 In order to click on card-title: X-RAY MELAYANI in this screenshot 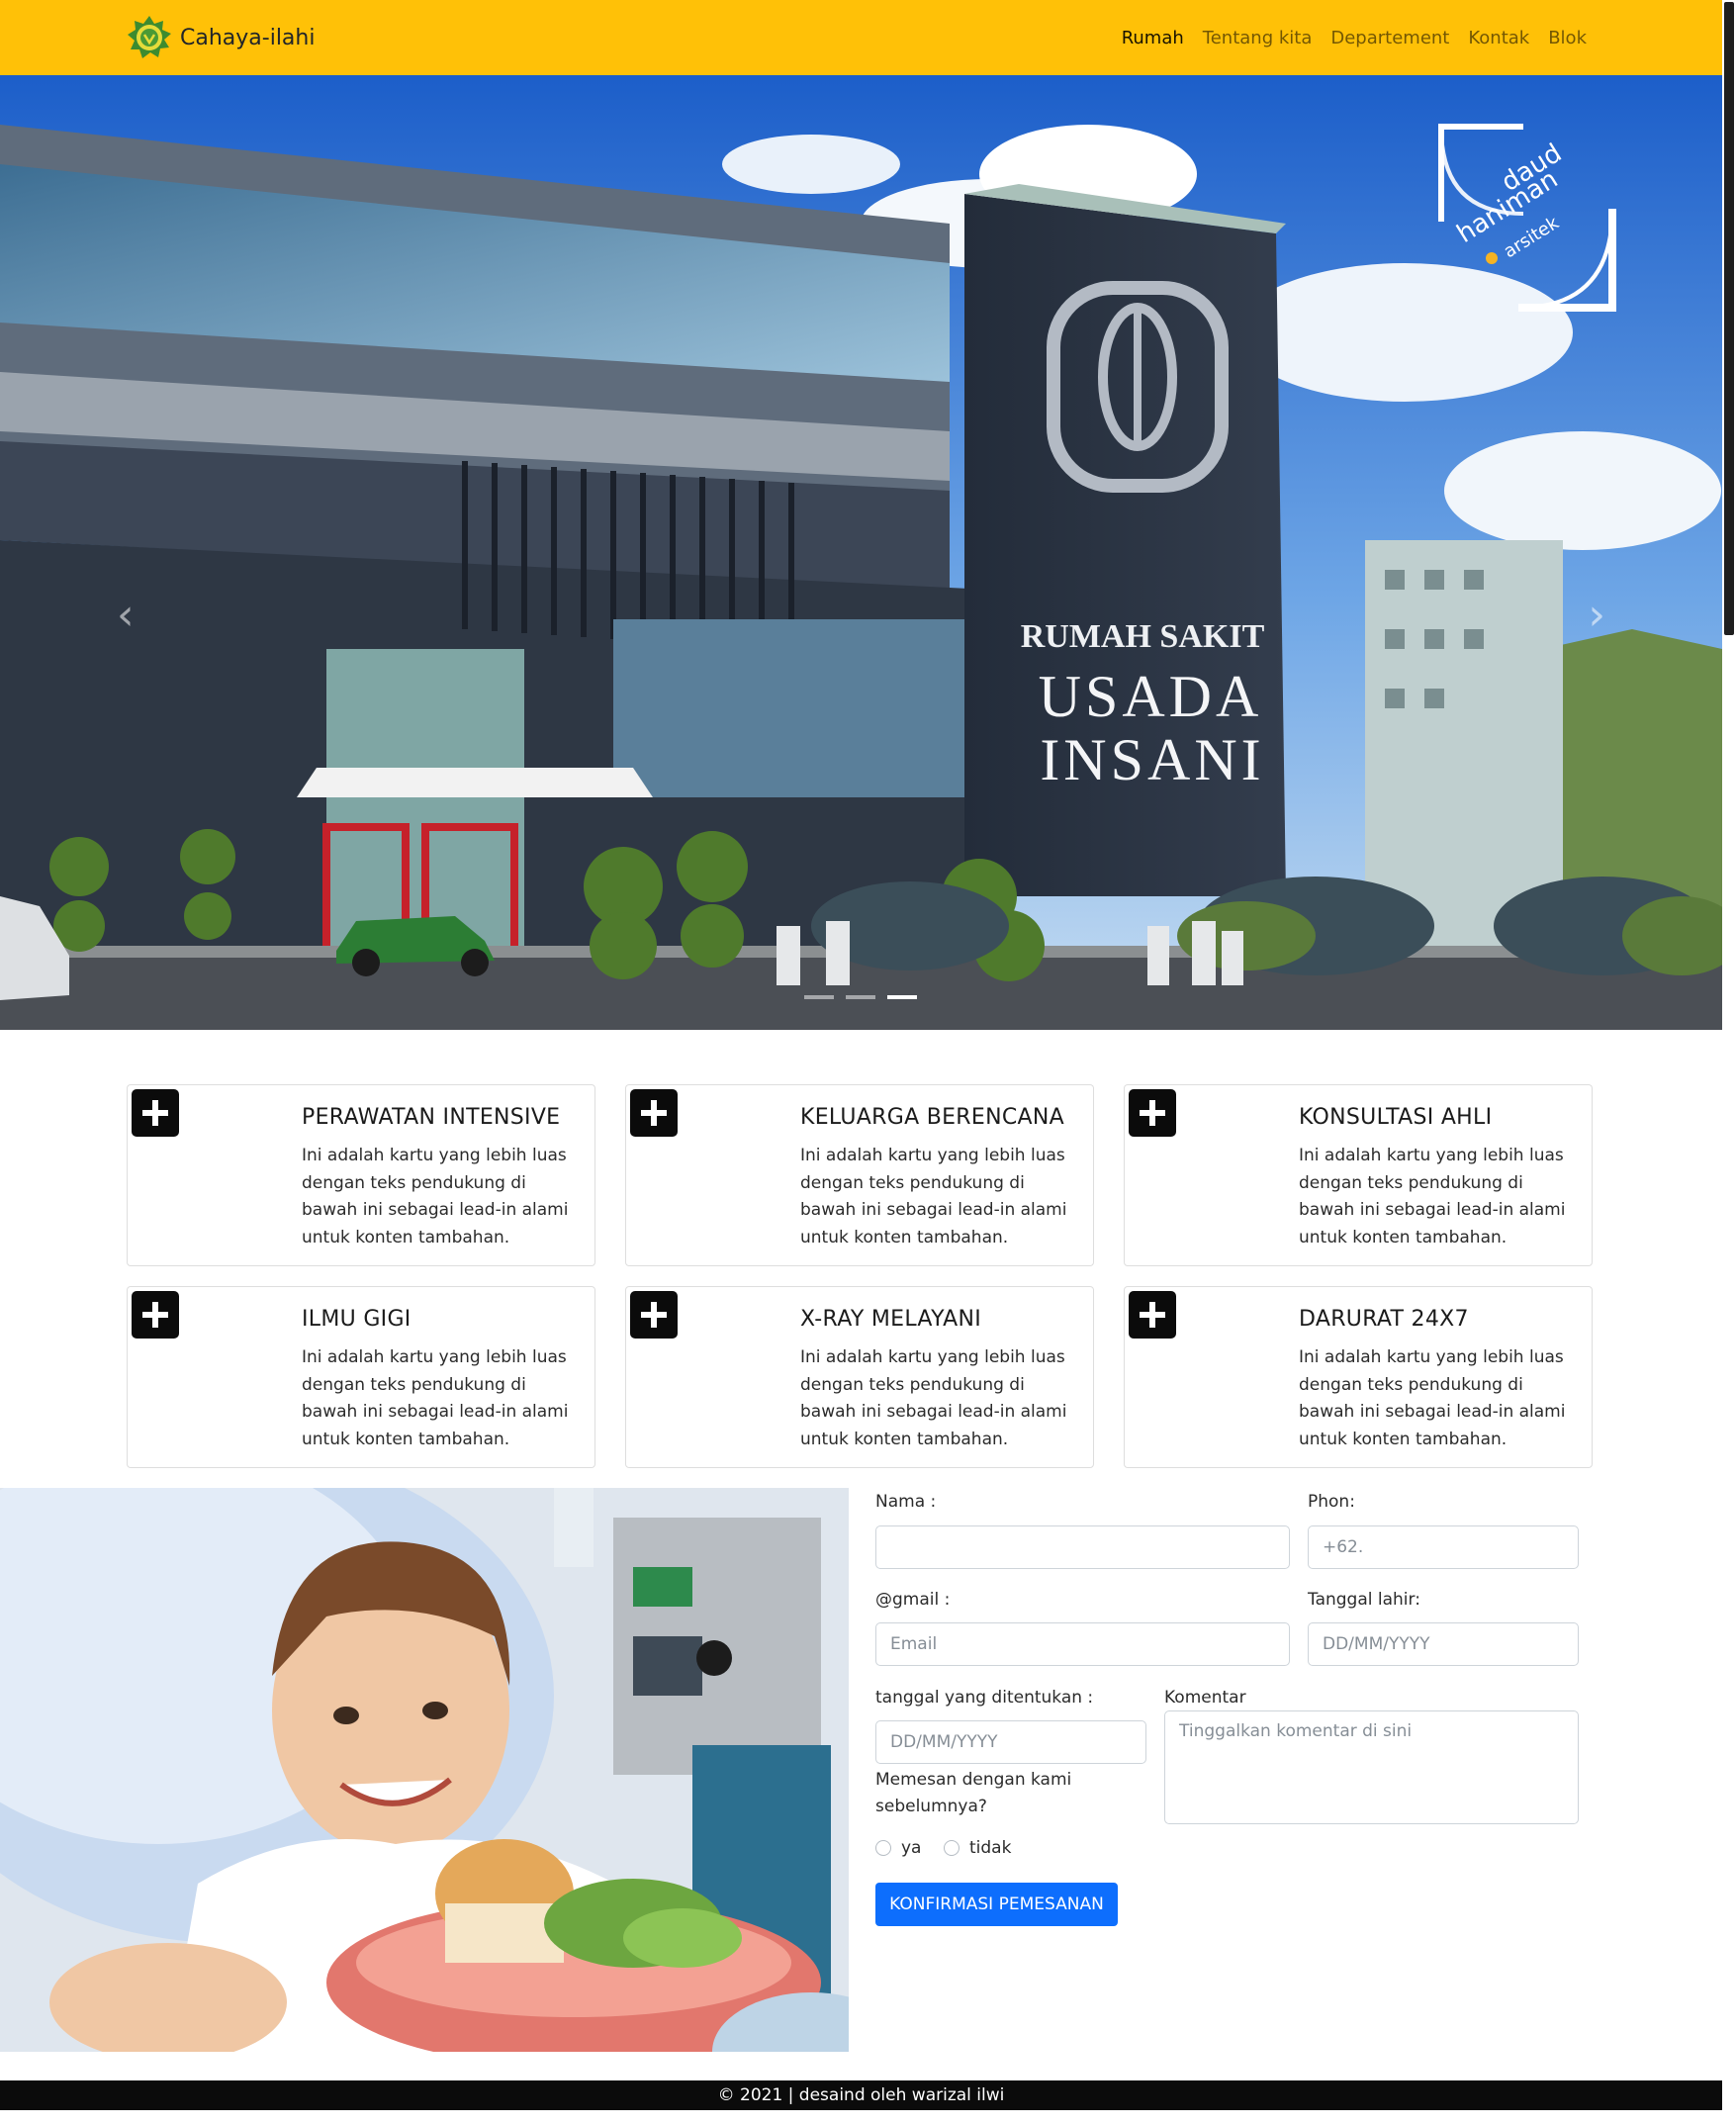, I will do `click(890, 1319)`.